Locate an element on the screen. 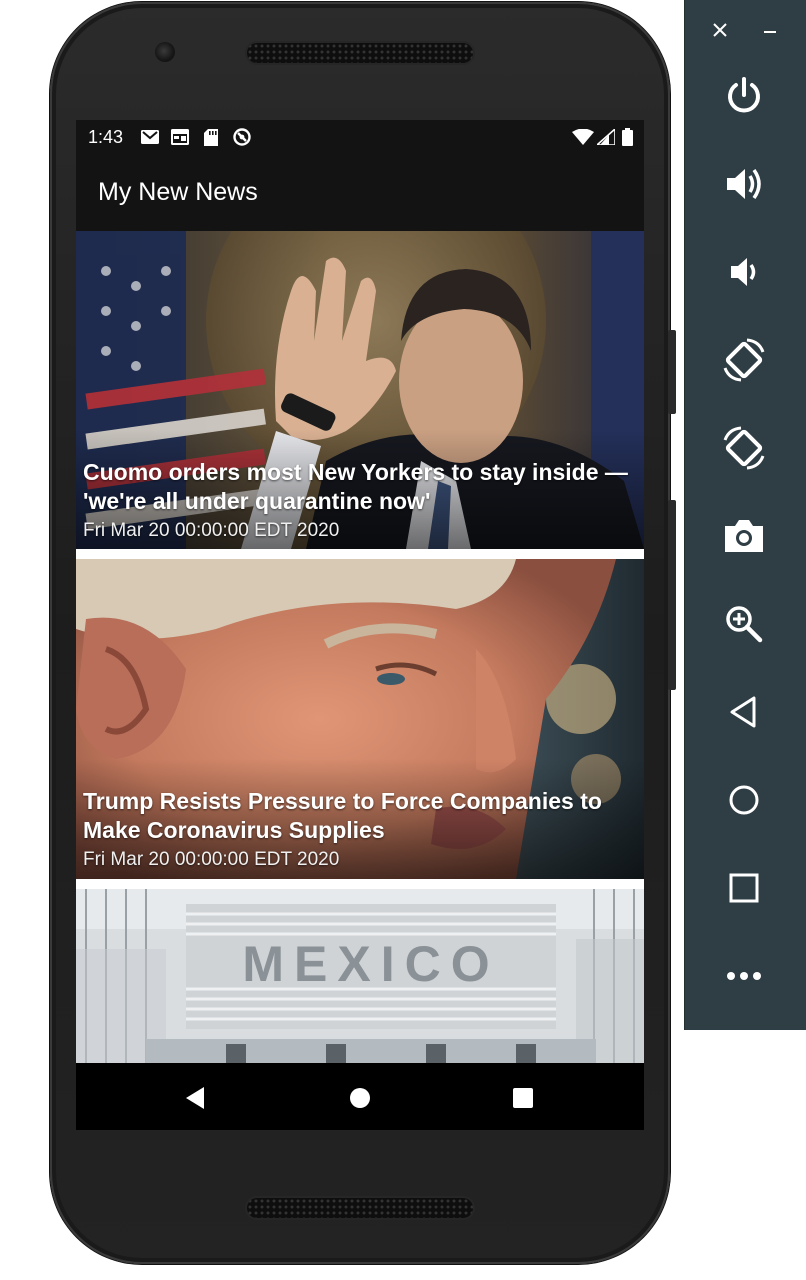 The width and height of the screenshot is (806, 1280). minimize-icon is located at coordinates (770, 30).